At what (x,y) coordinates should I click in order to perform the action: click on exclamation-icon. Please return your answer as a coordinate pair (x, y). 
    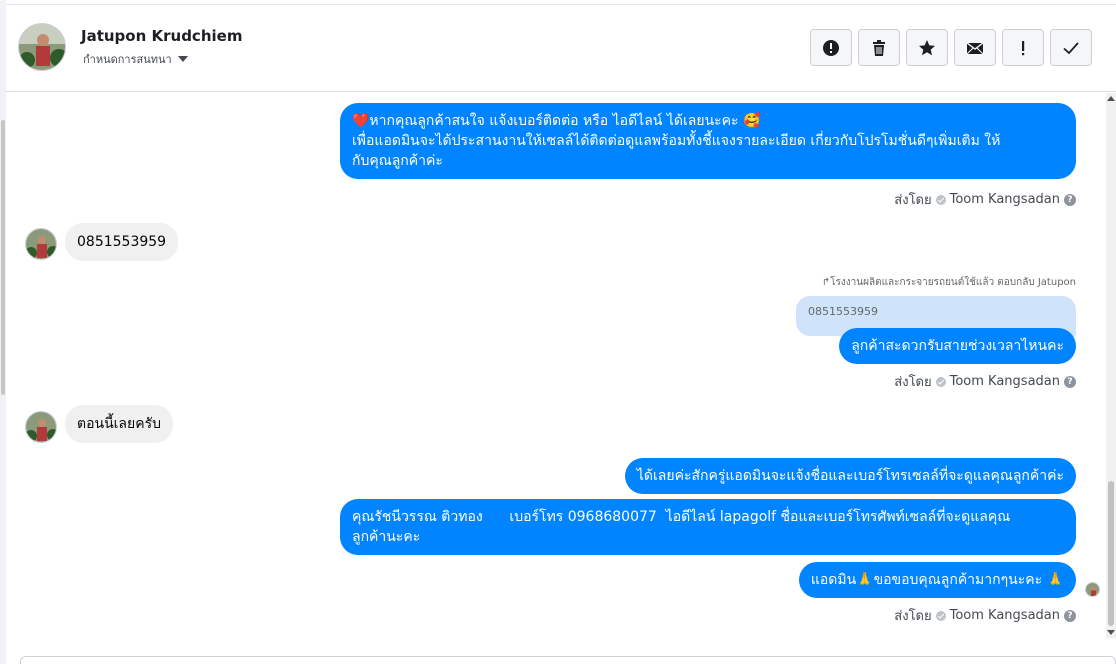
    Looking at the image, I should click on (1023, 47).